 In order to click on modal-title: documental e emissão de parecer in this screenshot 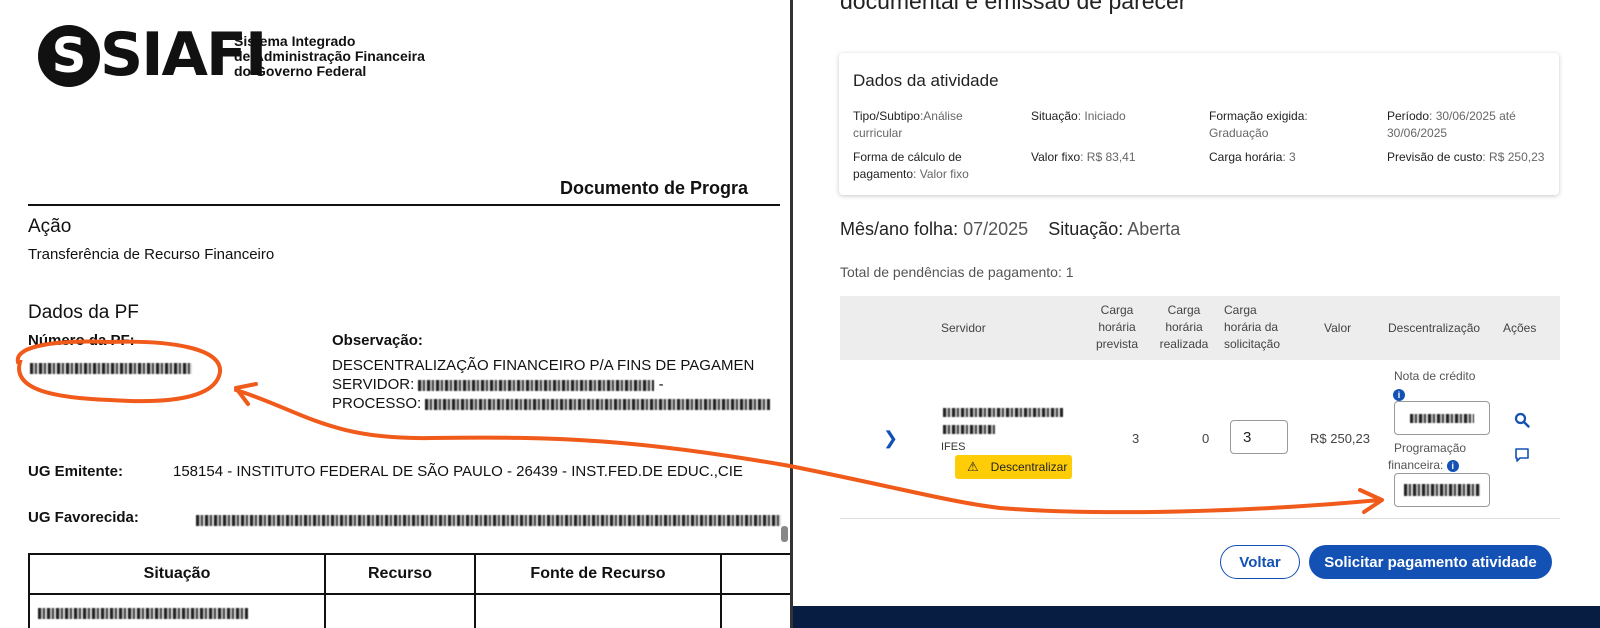, I will do `click(1013, 7)`.